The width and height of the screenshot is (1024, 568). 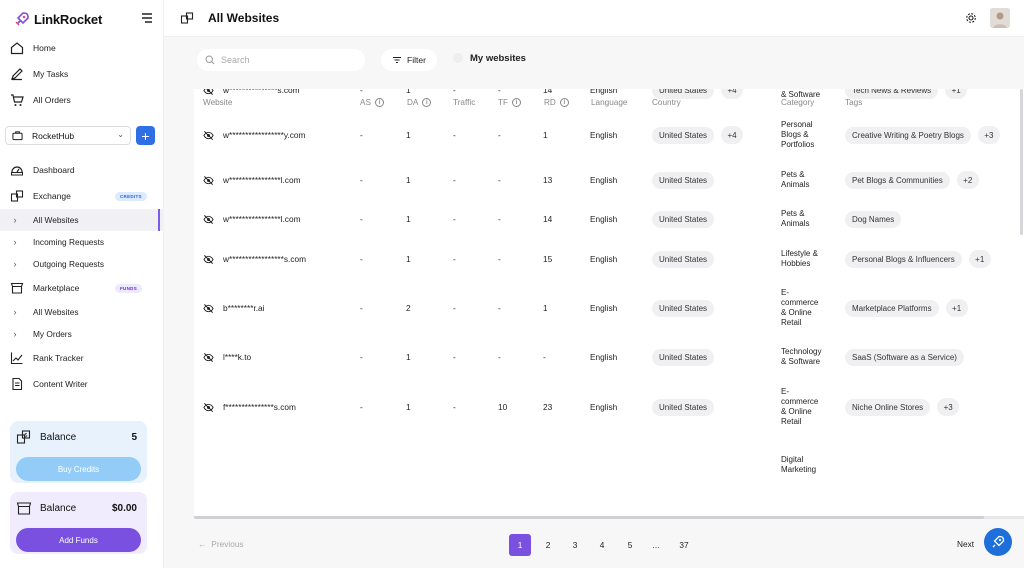 I want to click on logo: LinkRocket, so click(x=58, y=19).